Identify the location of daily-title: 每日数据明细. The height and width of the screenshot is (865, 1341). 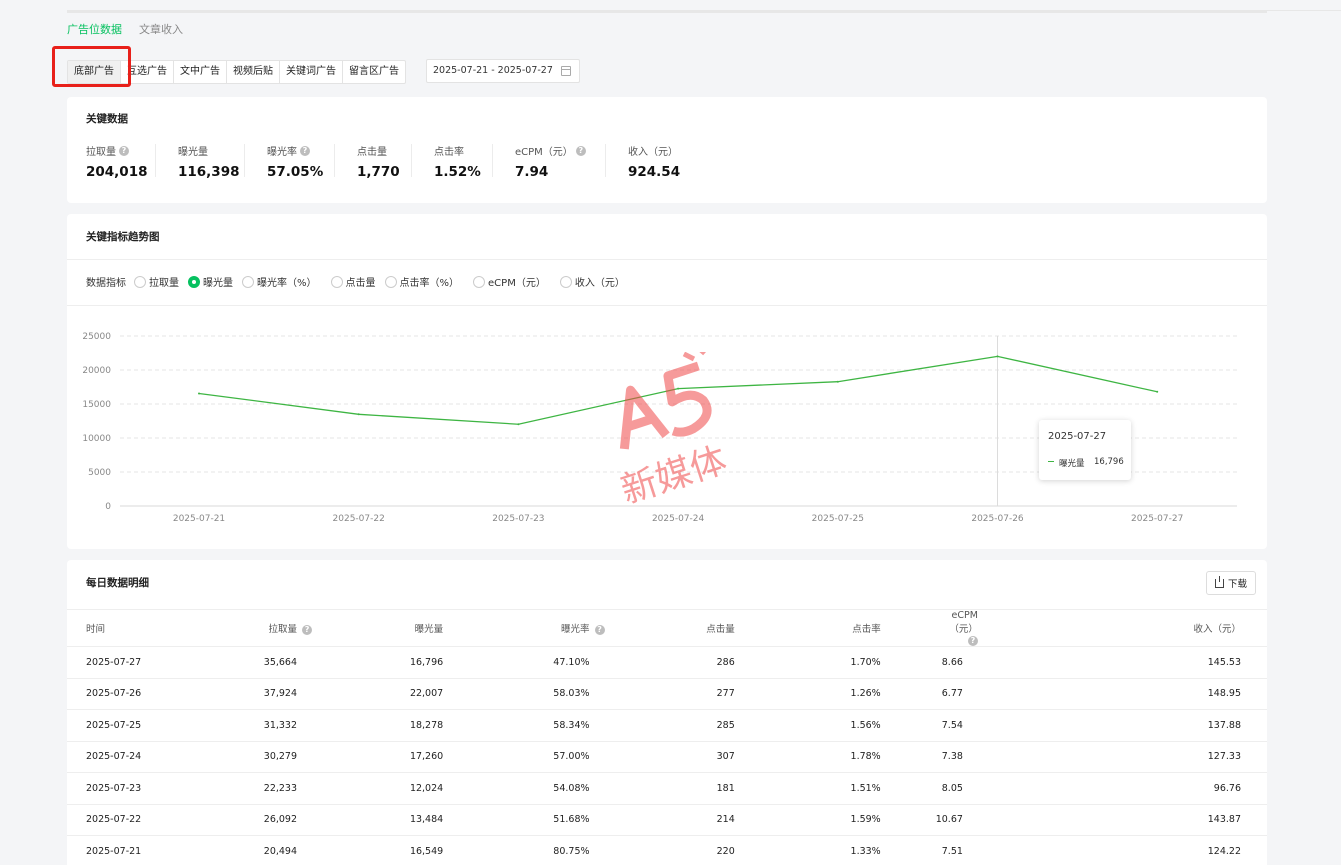
(117, 583).